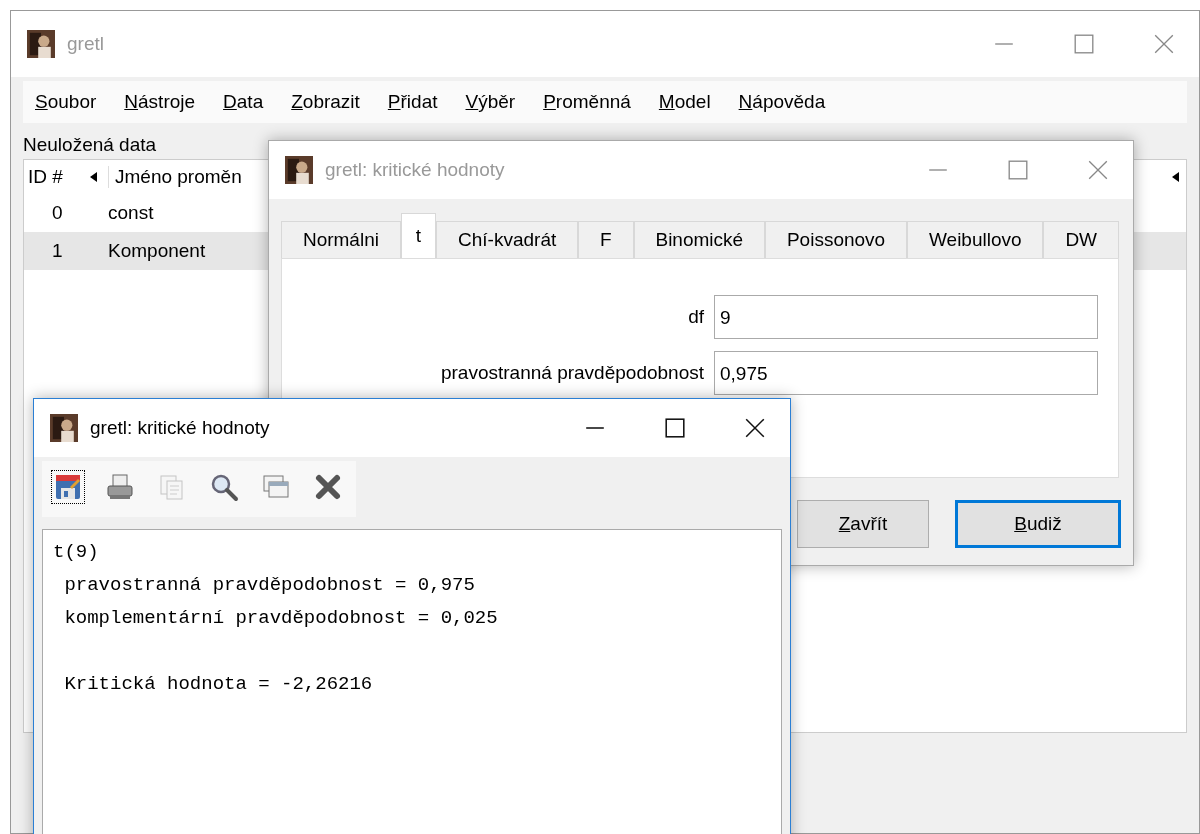  I want to click on id-cell-text: 1, so click(57, 251).